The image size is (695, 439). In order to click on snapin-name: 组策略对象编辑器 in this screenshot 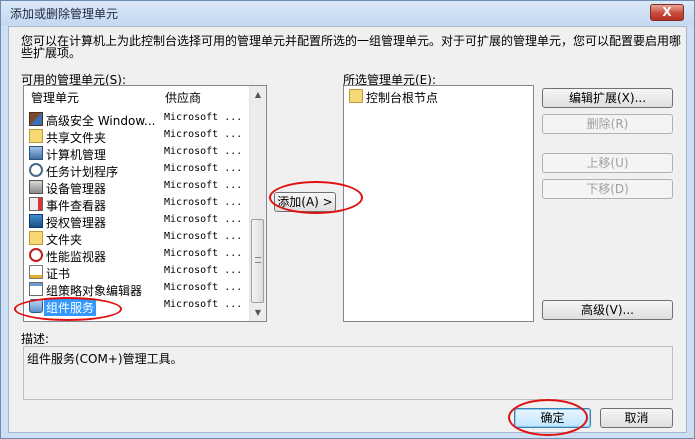, I will do `click(94, 291)`.